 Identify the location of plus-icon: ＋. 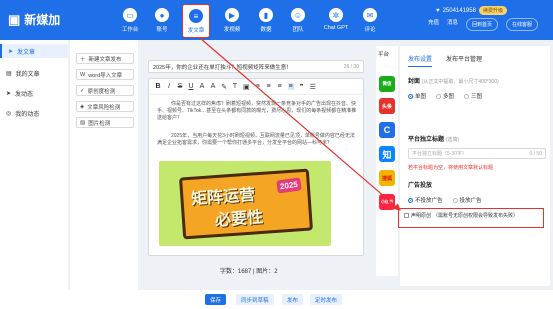
(83, 59).